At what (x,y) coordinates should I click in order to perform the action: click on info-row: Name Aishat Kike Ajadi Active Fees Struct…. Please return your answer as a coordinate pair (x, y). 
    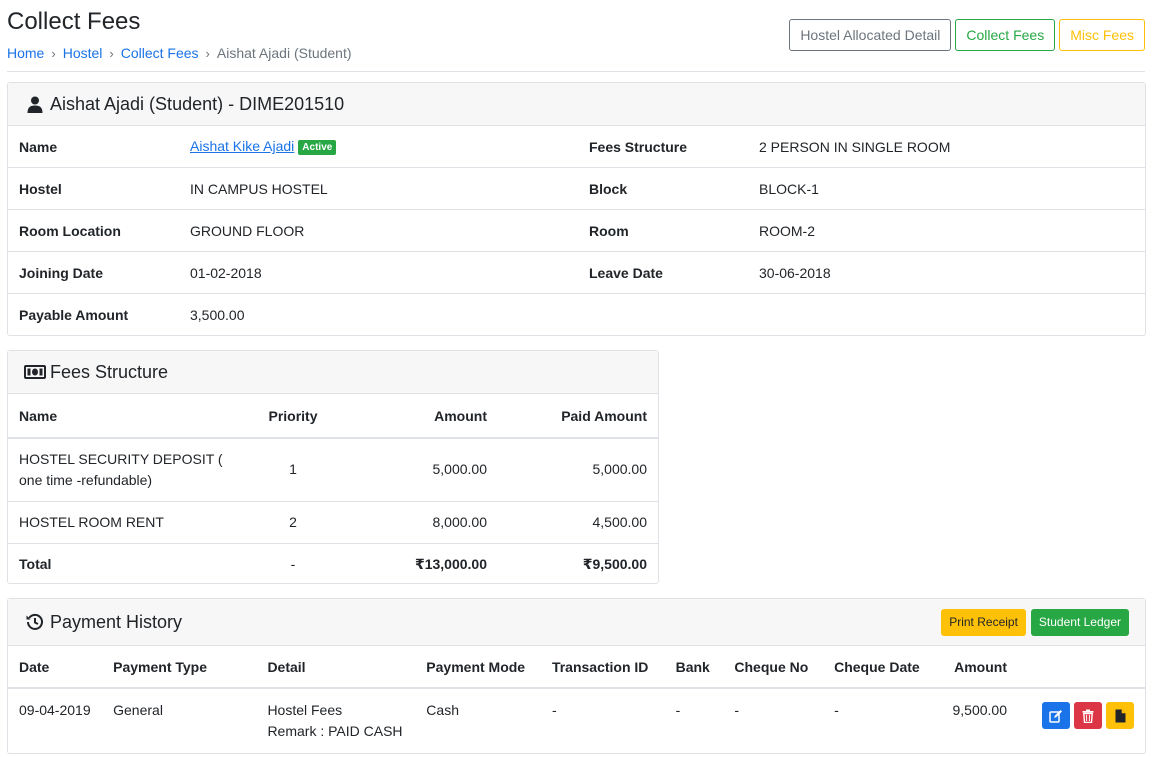
    Looking at the image, I should click on (576, 147).